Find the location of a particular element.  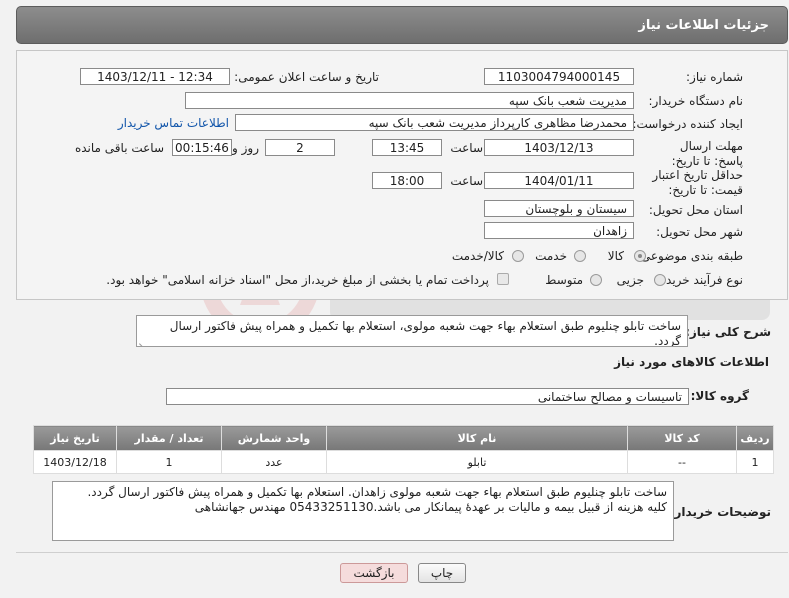

process-radio-minor is located at coordinates (660, 280).